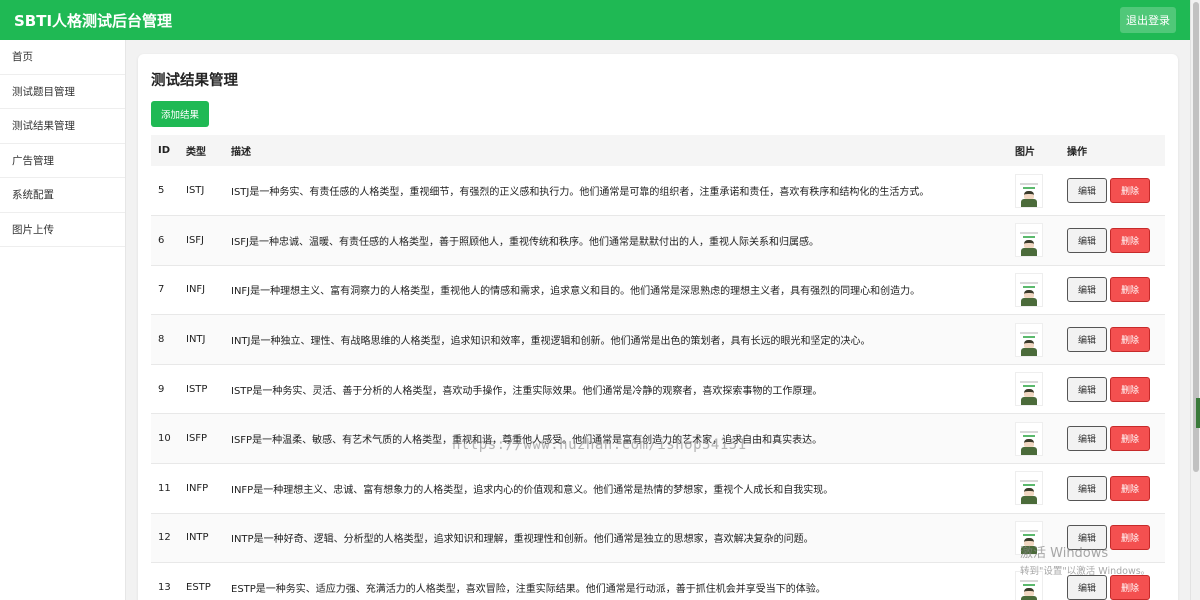 This screenshot has width=1200, height=600. What do you see at coordinates (165, 339) in the screenshot?
I see `cell-id: 8` at bounding box center [165, 339].